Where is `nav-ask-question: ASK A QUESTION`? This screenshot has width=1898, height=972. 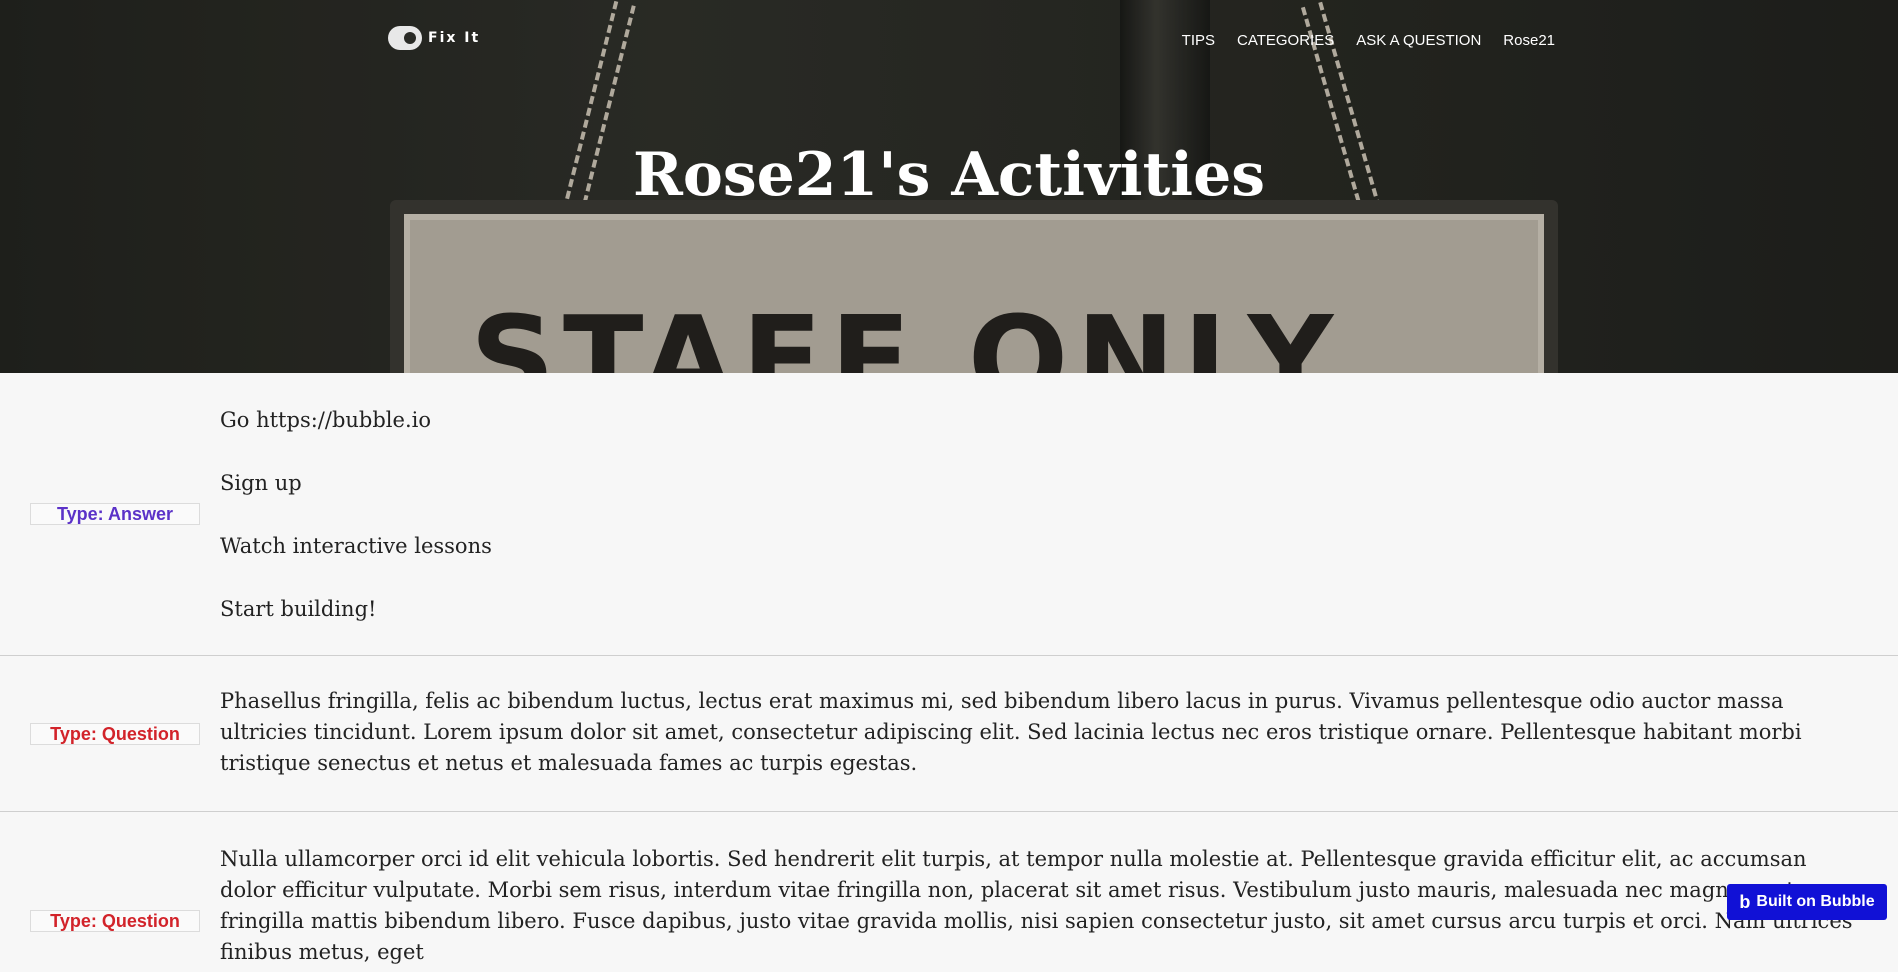 nav-ask-question: ASK A QUESTION is located at coordinates (1418, 40).